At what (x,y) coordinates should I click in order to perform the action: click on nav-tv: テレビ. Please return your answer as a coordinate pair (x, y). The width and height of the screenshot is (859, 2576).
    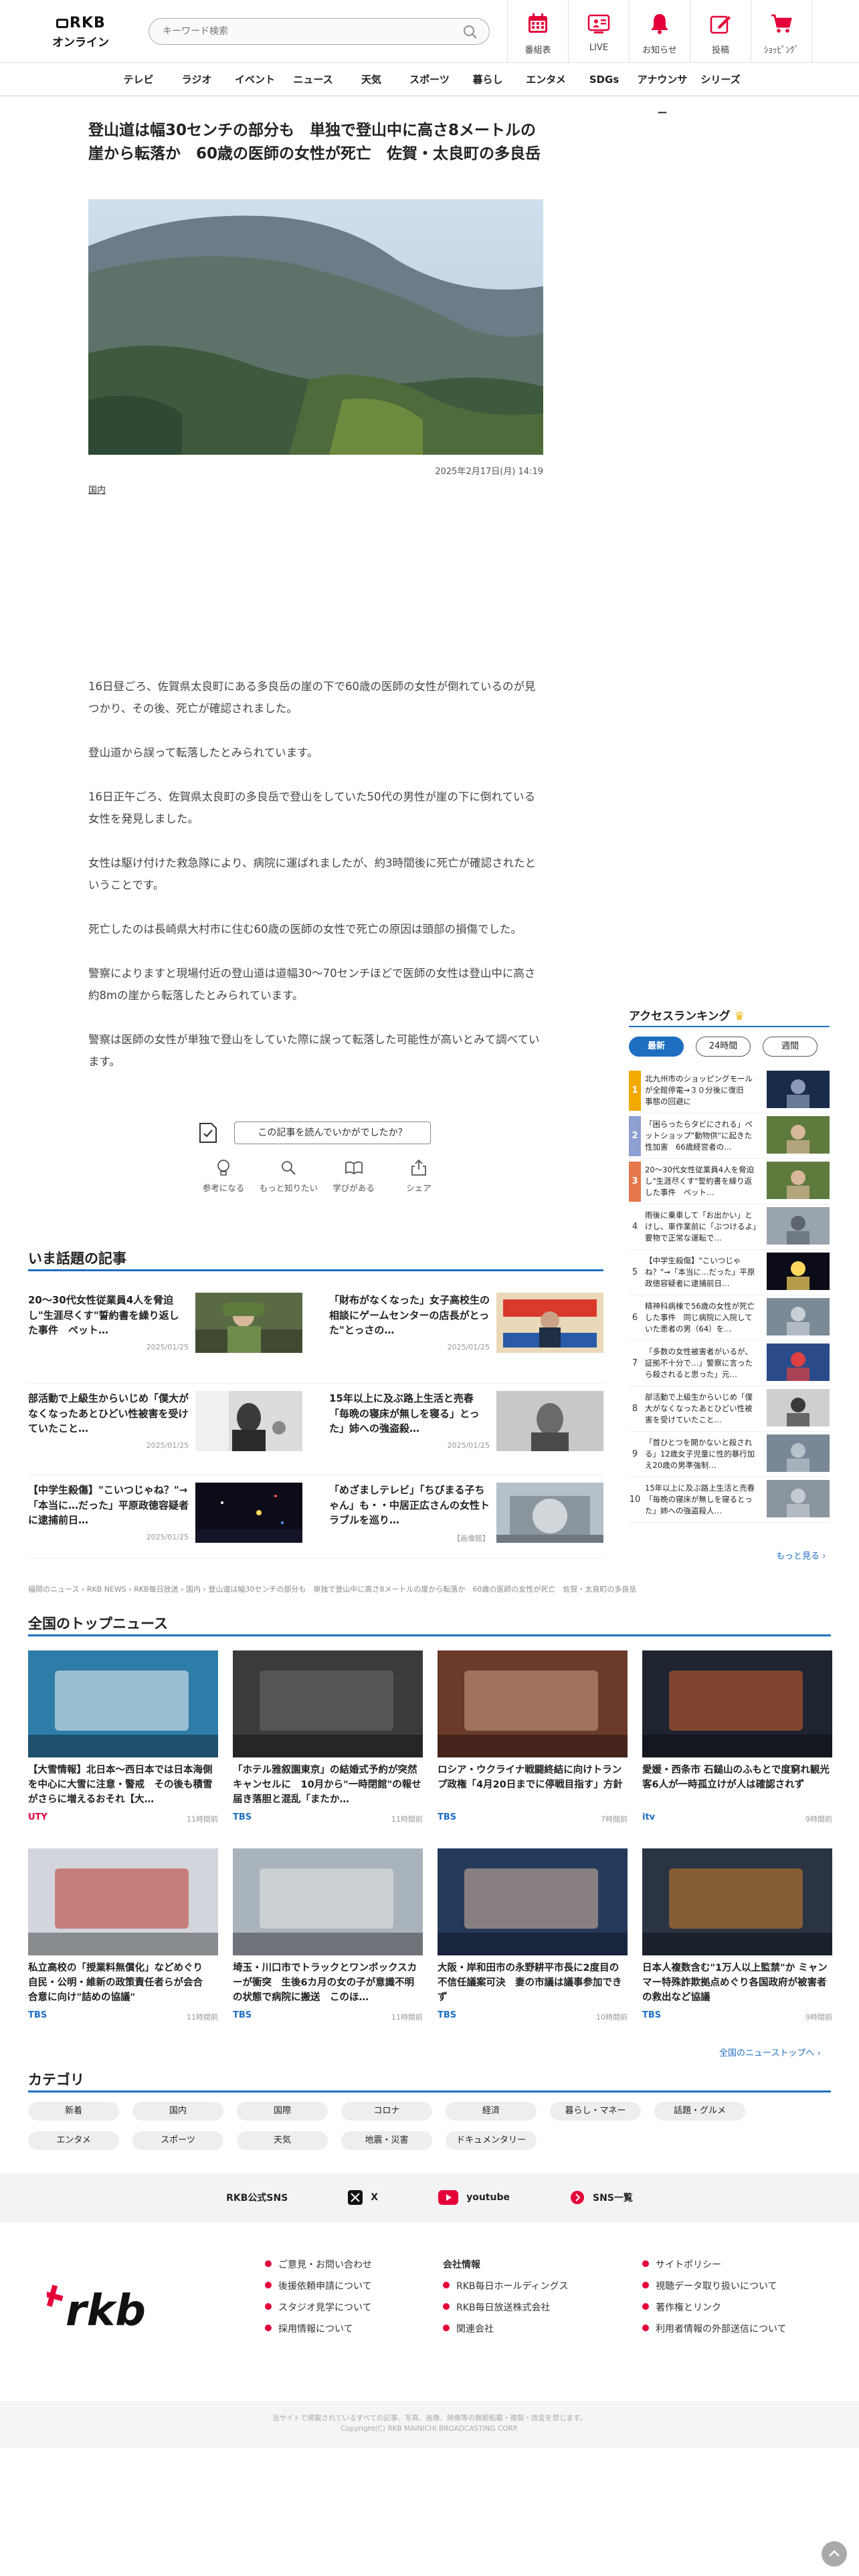
    Looking at the image, I should click on (139, 80).